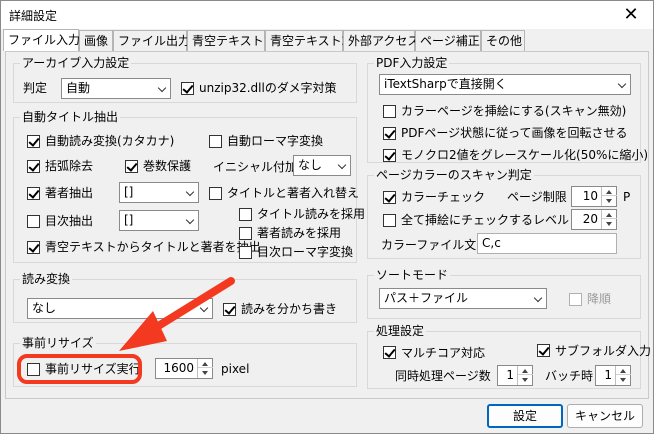 The image size is (654, 434). What do you see at coordinates (69, 166) in the screenshot?
I see `remove-brackets-label: 括弧除去` at bounding box center [69, 166].